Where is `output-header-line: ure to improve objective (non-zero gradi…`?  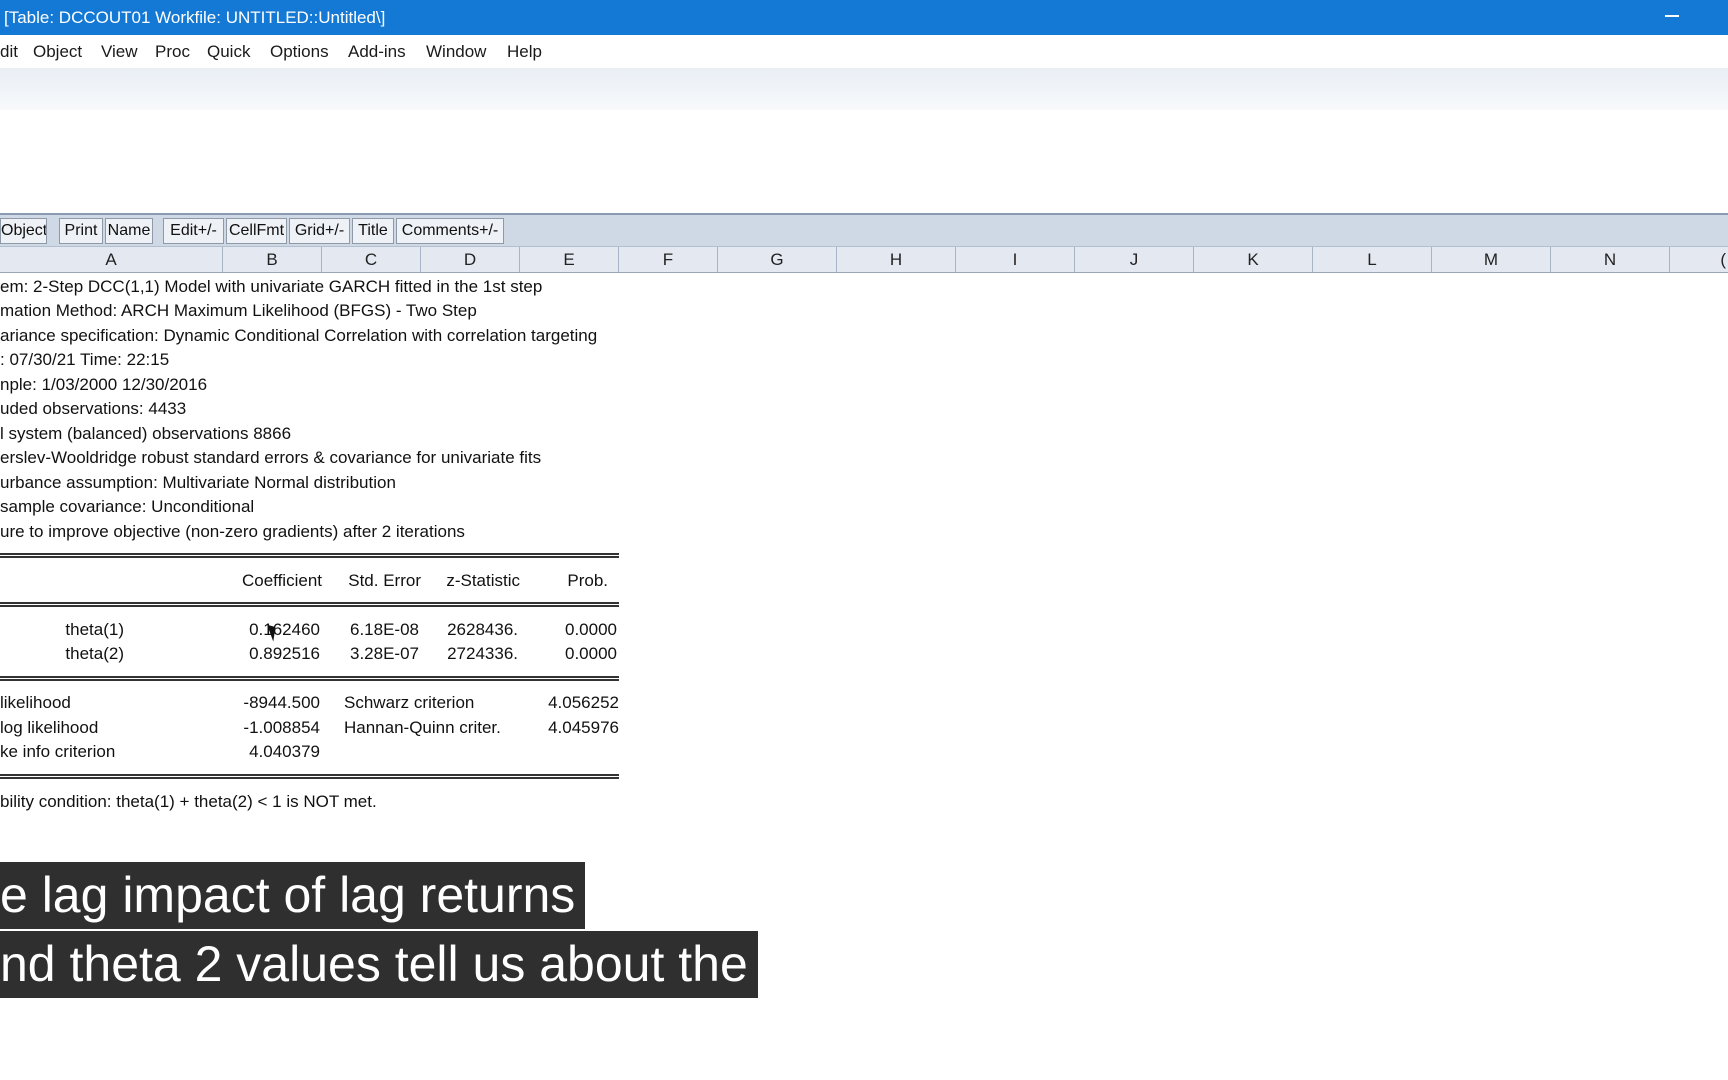 output-header-line: ure to improve objective (non-zero gradi… is located at coordinates (232, 531).